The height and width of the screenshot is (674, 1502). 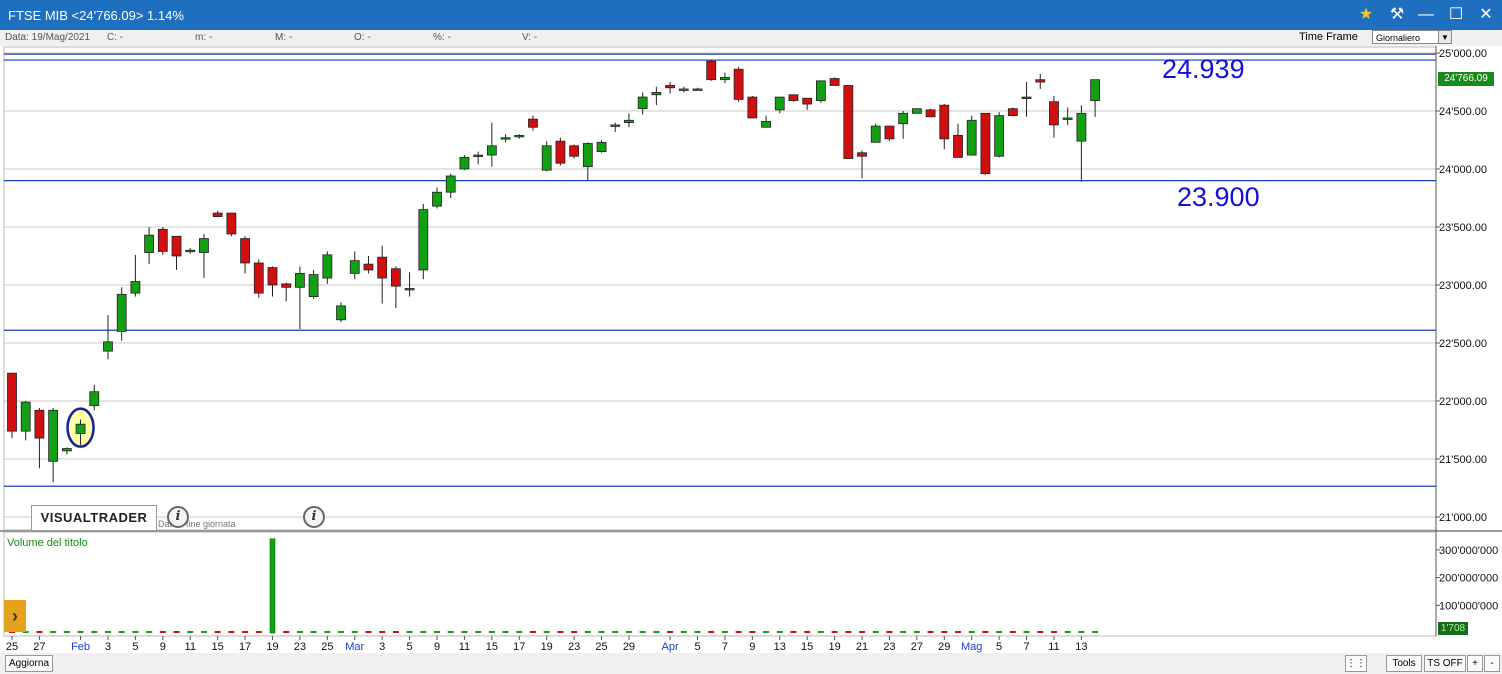 I want to click on y-tick-label: 25'000.00, so click(x=1463, y=54).